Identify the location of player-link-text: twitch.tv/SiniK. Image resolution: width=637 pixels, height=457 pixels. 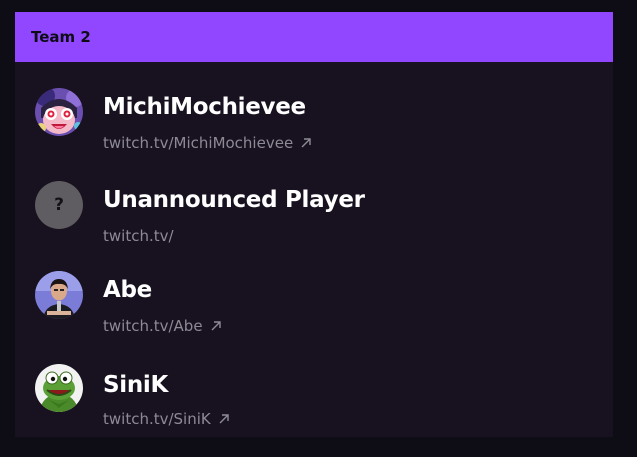
(157, 419).